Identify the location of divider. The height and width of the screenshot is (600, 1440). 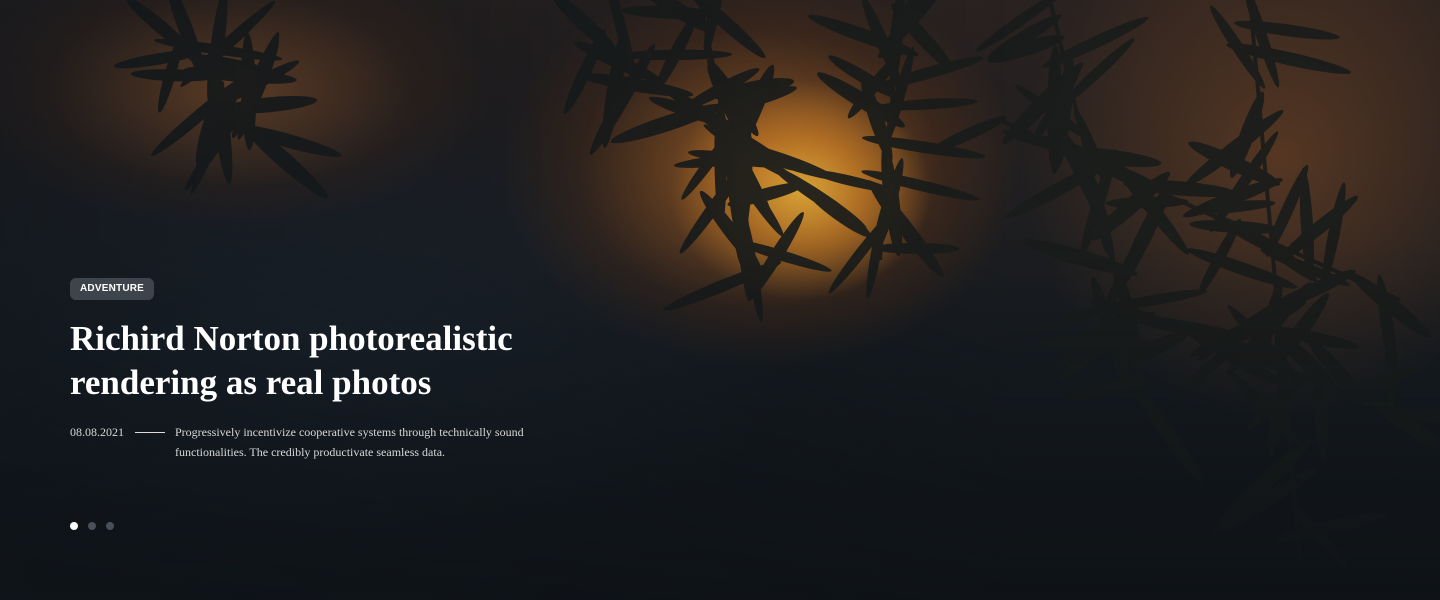
(150, 432).